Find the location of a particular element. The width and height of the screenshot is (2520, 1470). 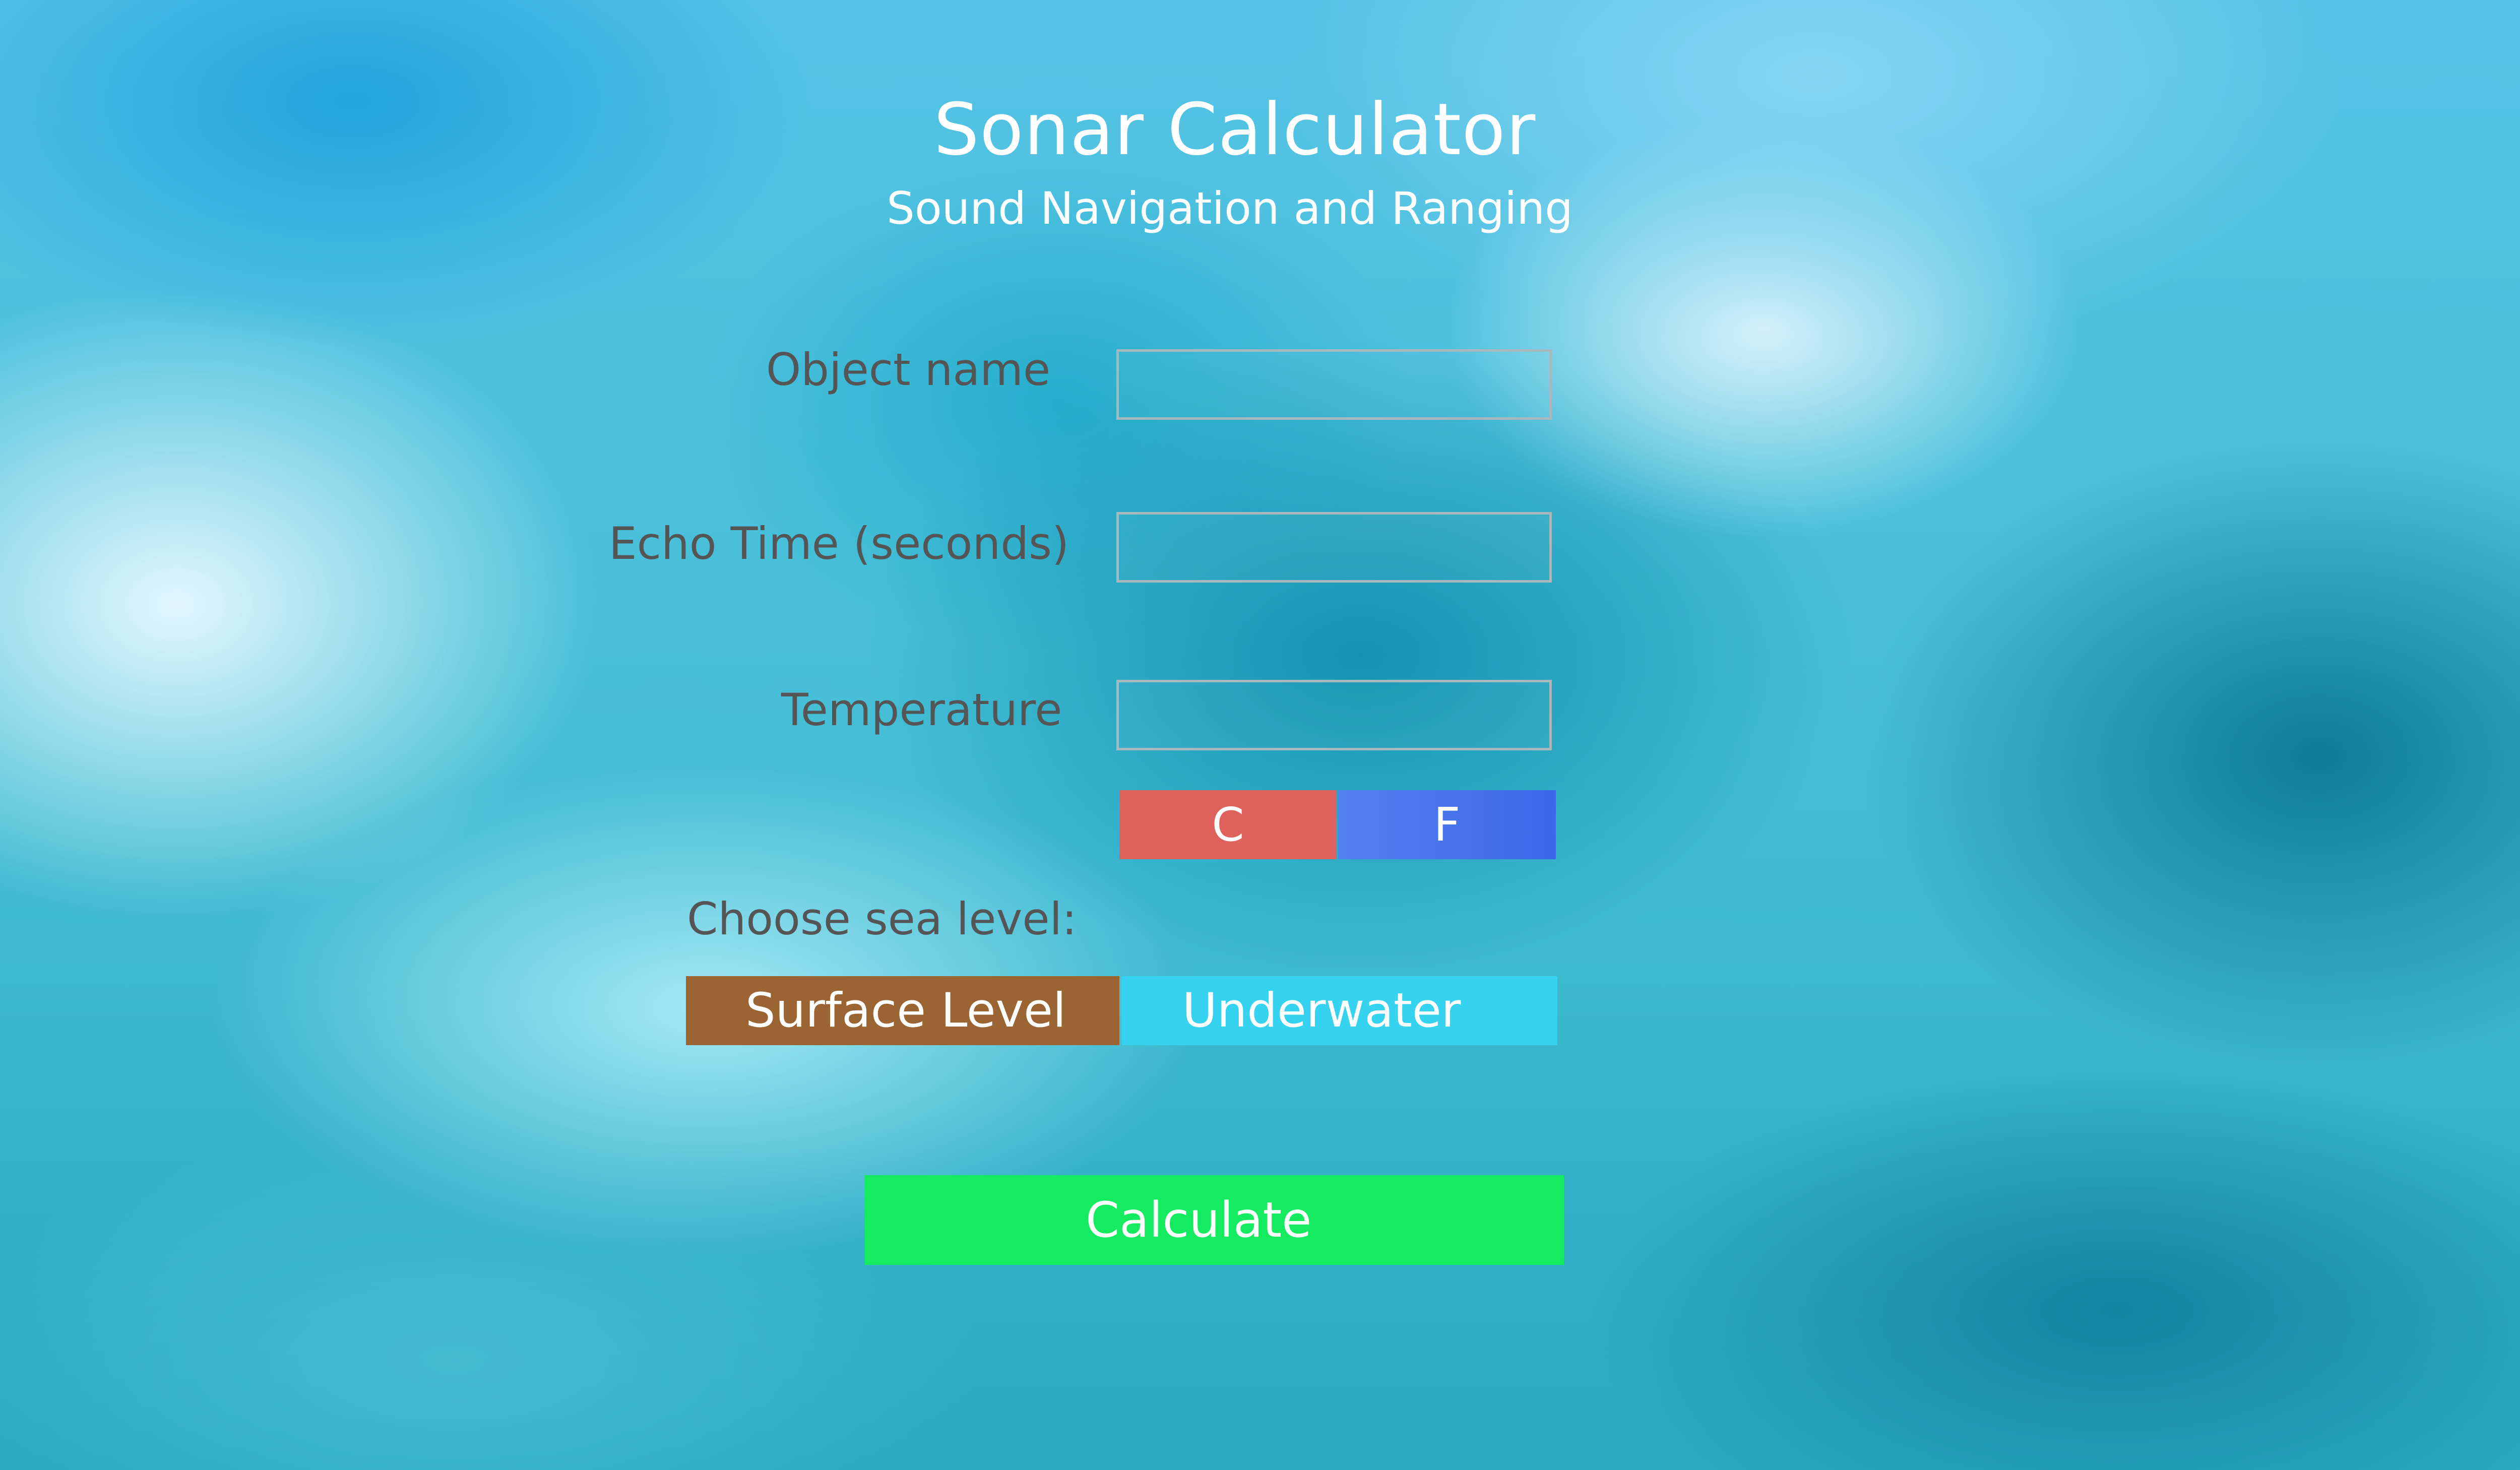

celsius-button: C is located at coordinates (1228, 824).